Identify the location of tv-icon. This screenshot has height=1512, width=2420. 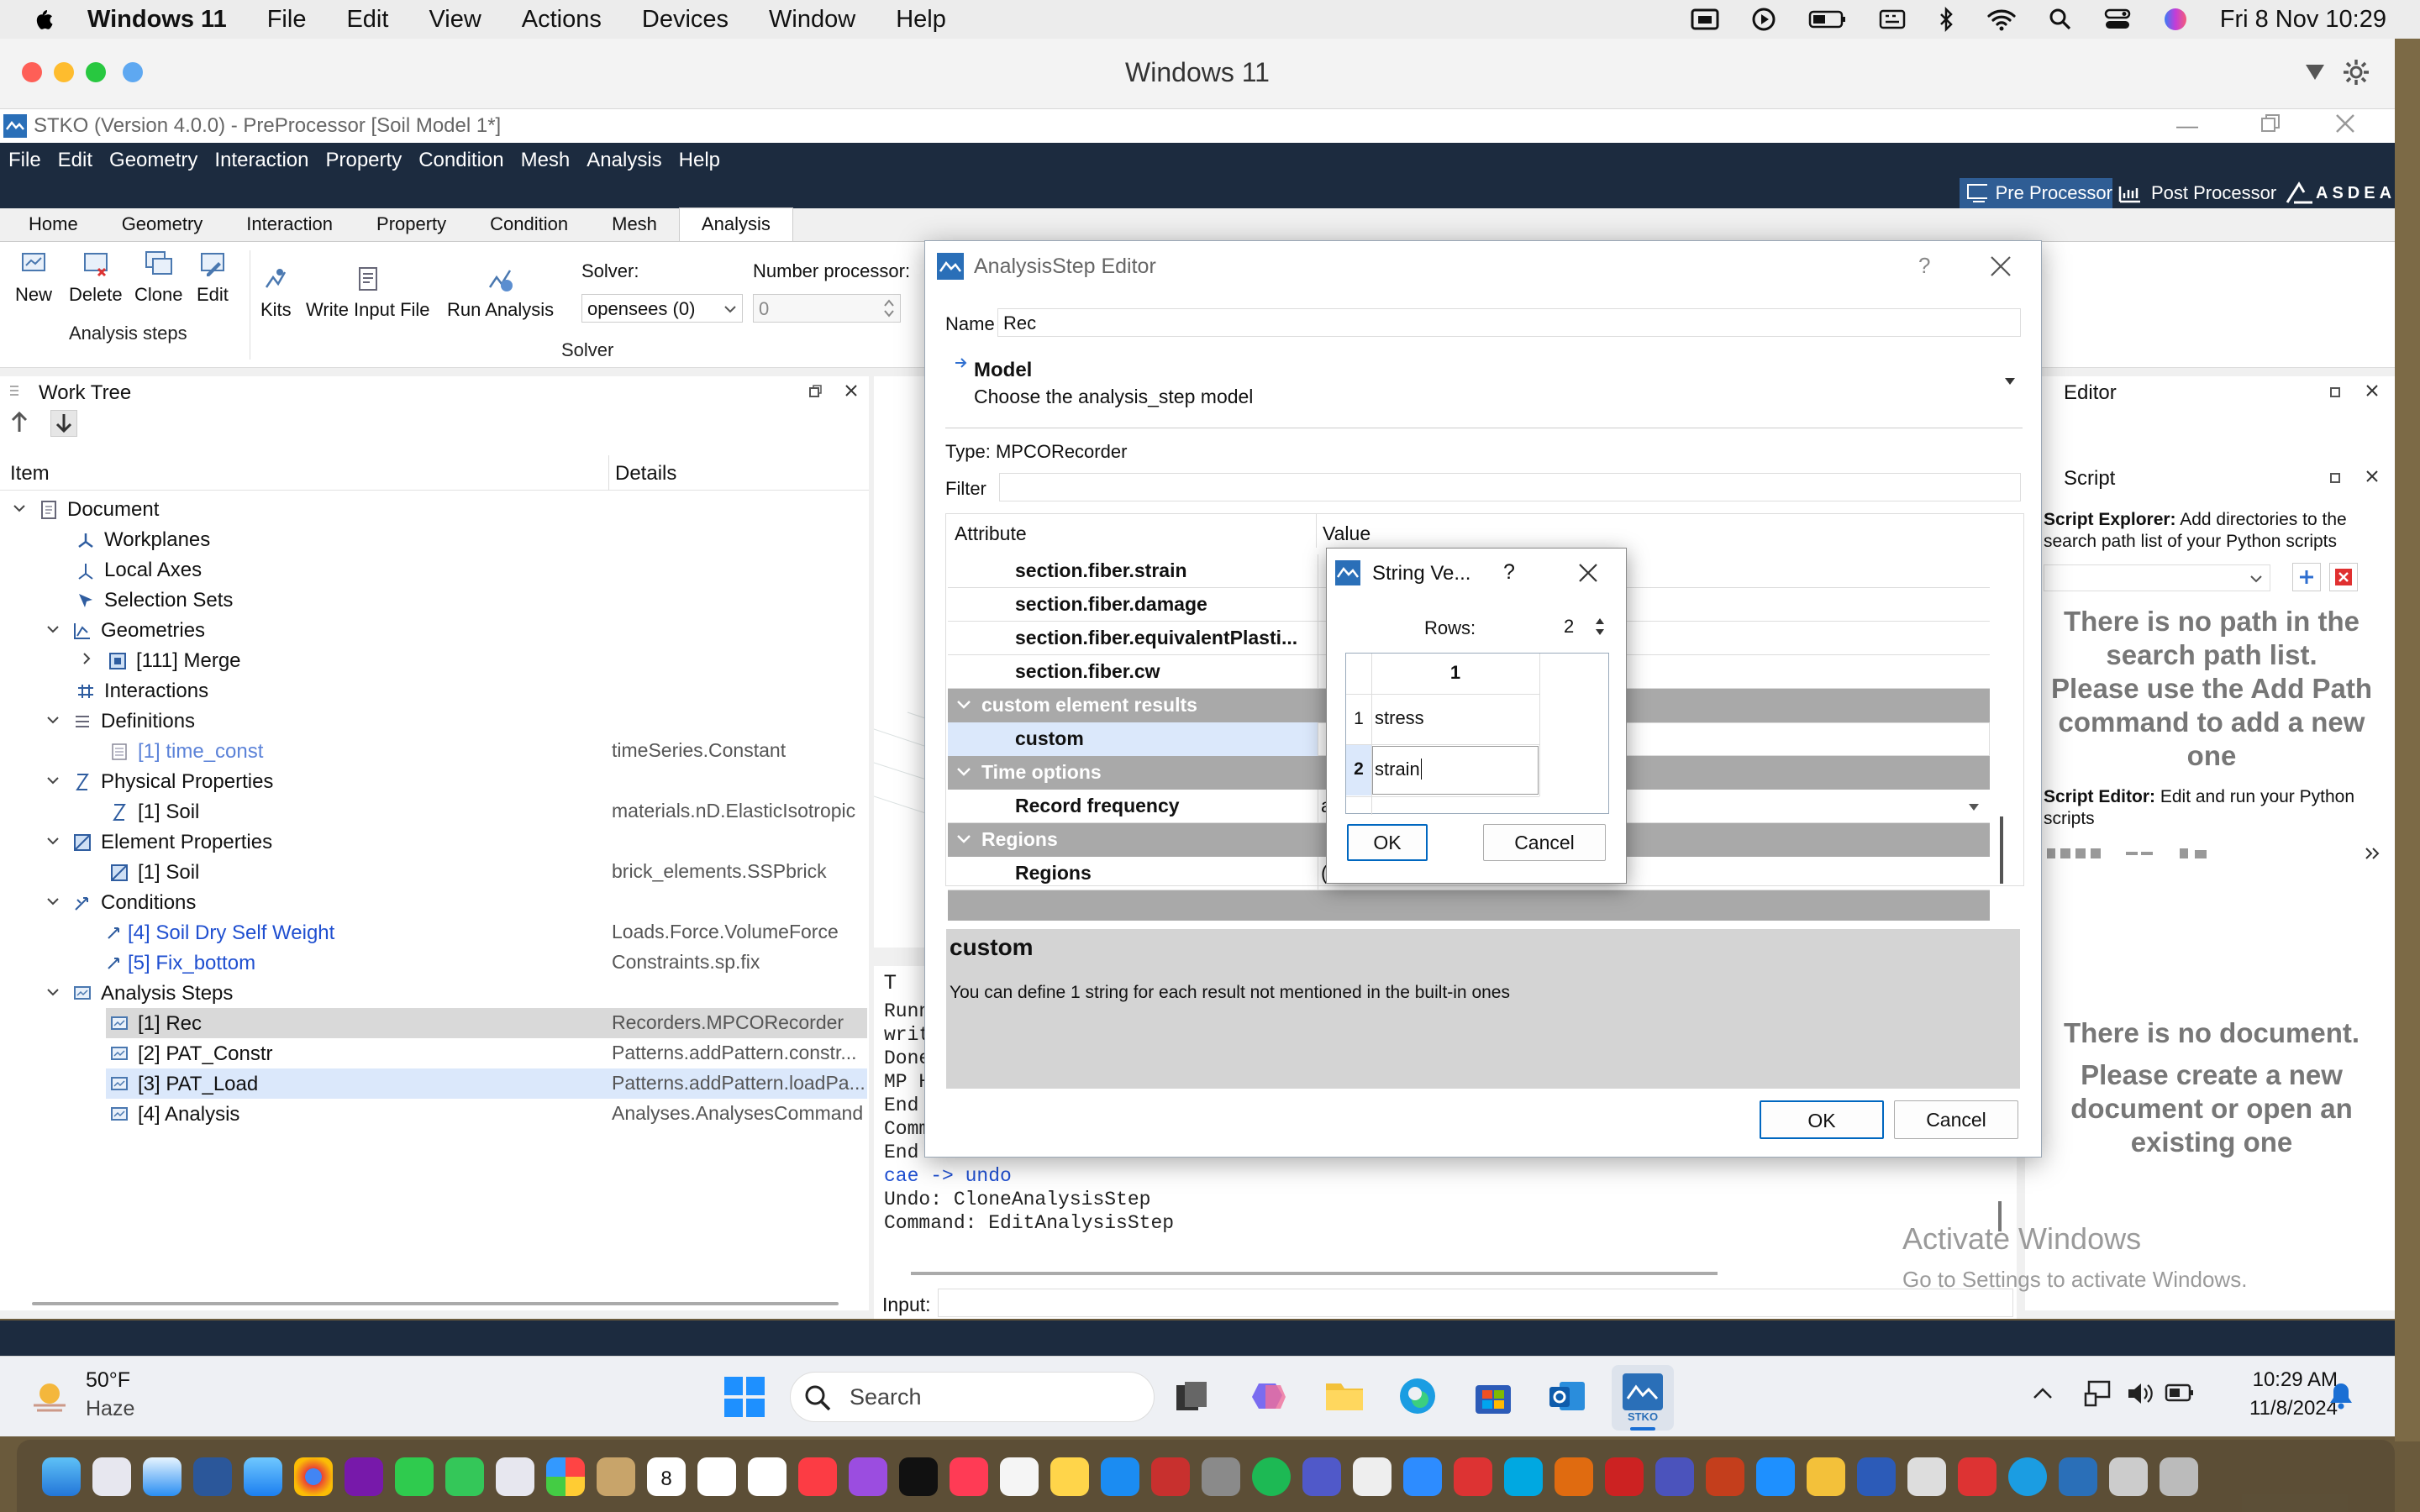
(918, 1476).